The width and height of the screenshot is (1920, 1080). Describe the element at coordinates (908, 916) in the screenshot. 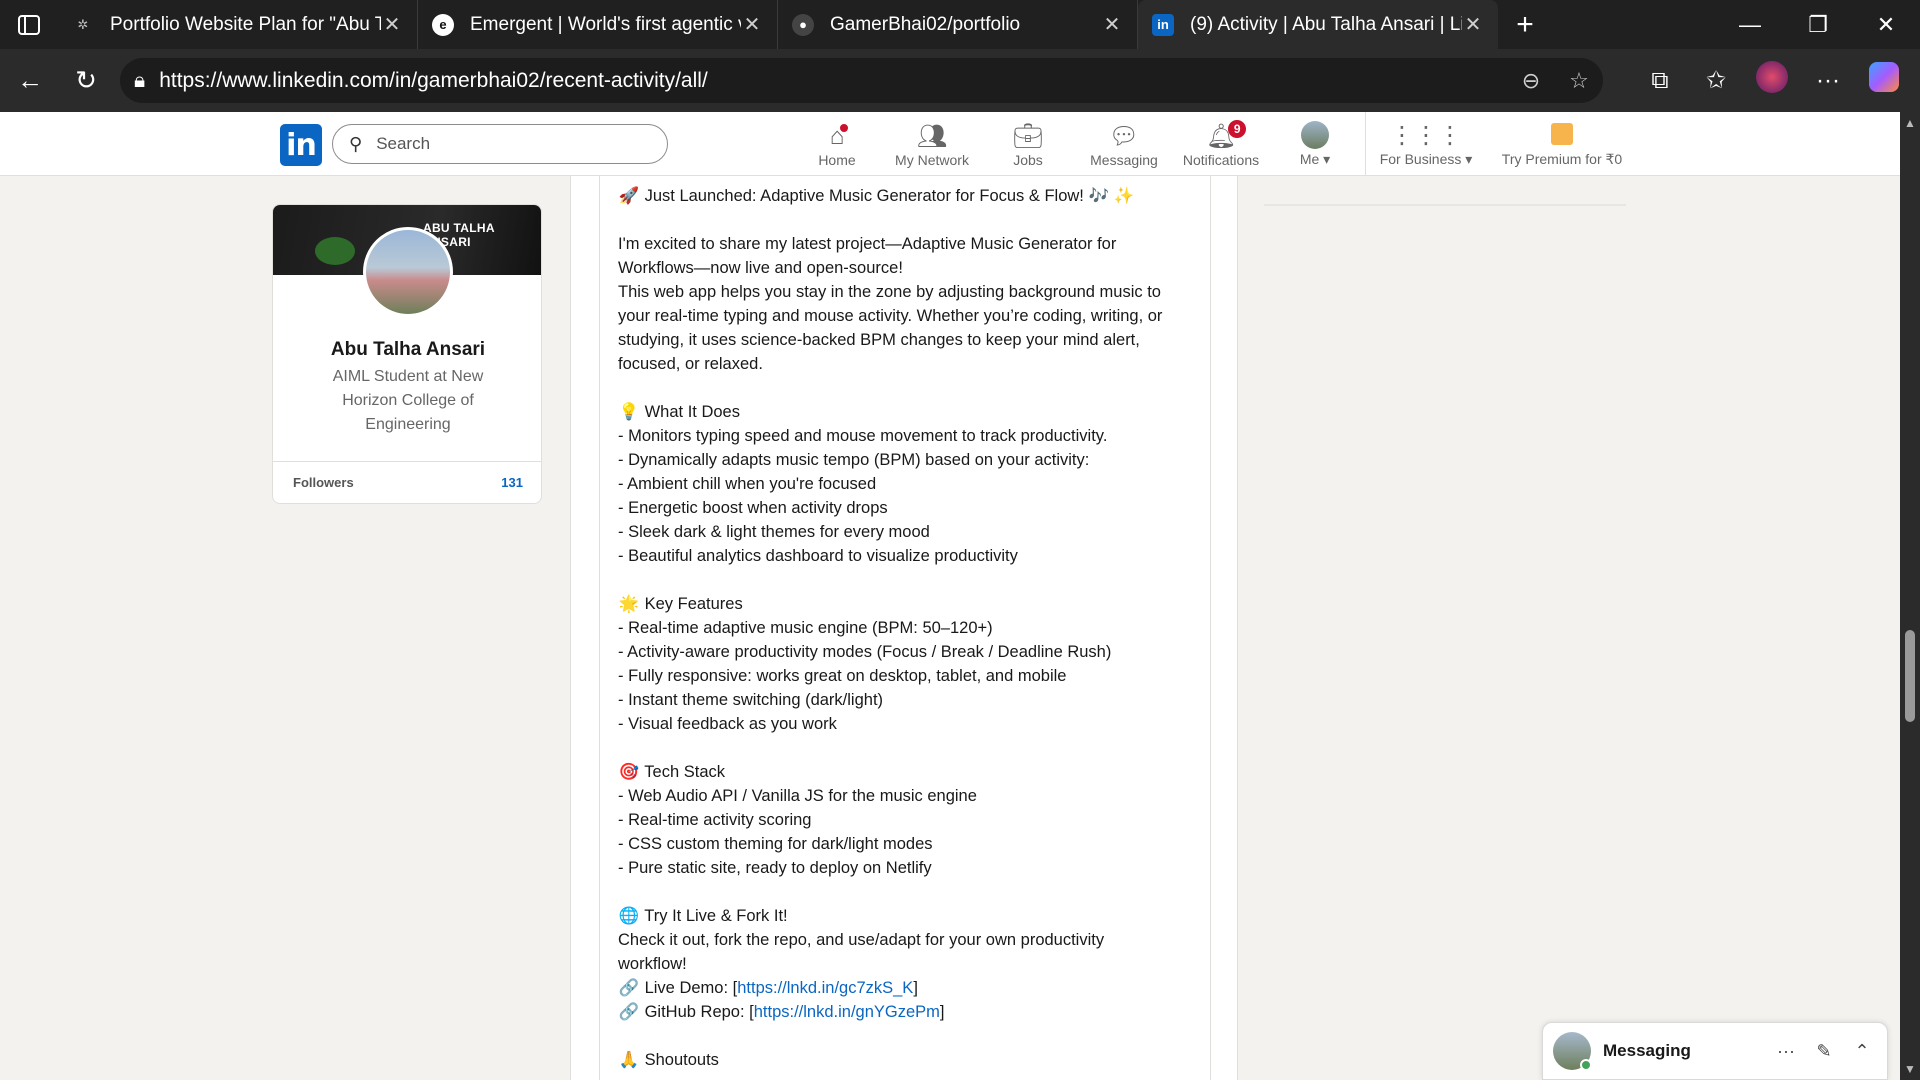

I see `post-line: 🌐 Try It Live & Fork It!` at that location.